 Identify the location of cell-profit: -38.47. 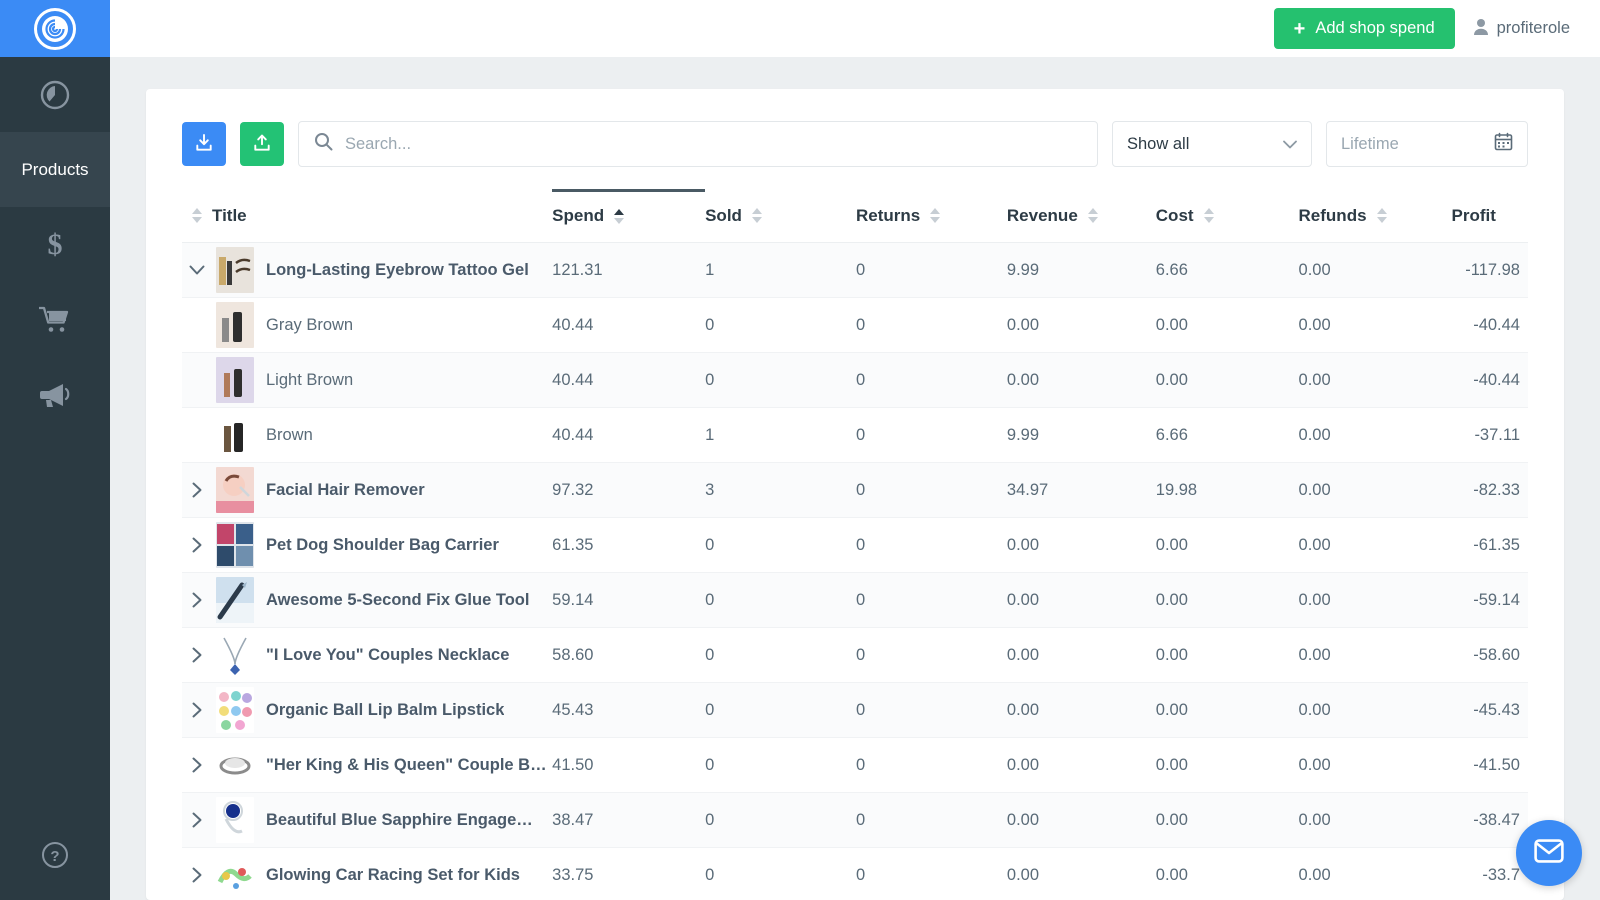
(1489, 820).